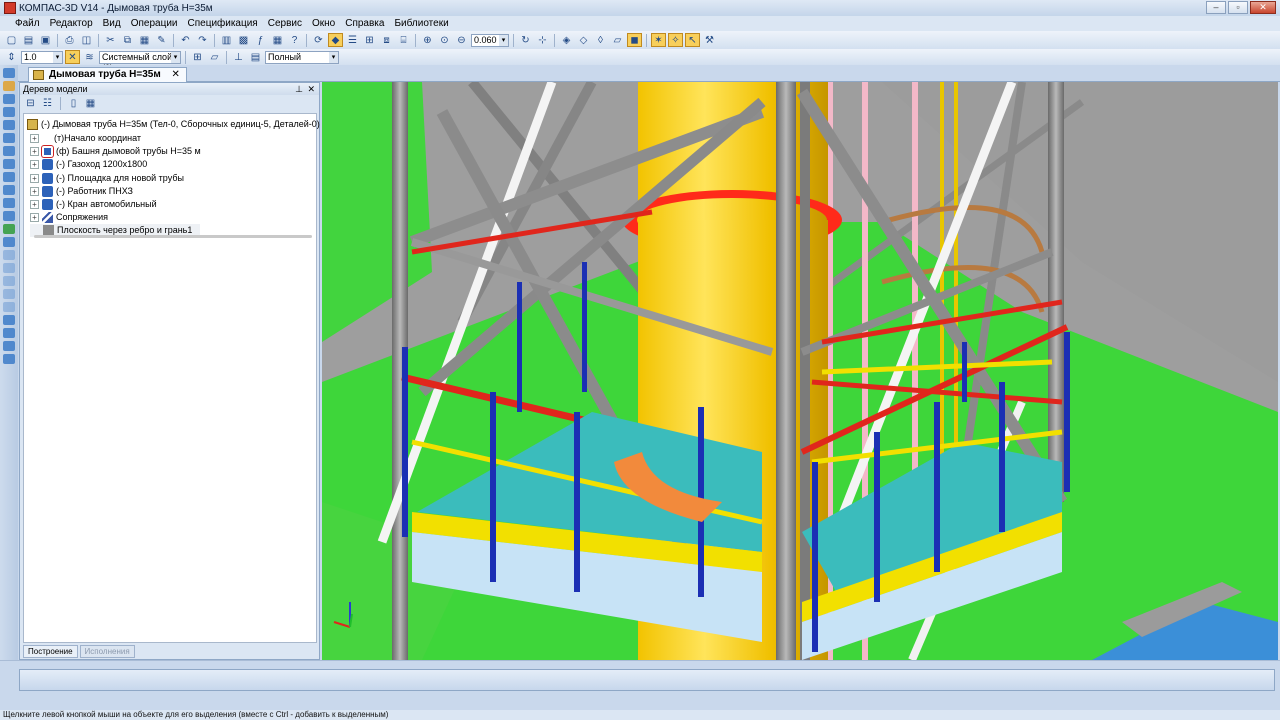  Describe the element at coordinates (1216, 7) in the screenshot. I see `minimize-button: ‒` at that location.